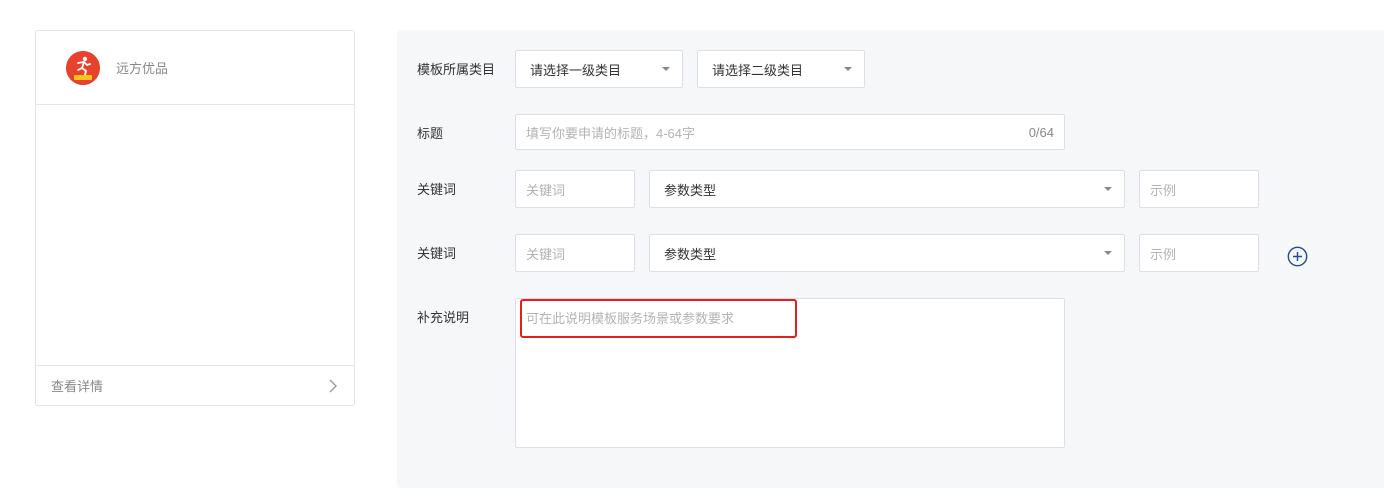 The height and width of the screenshot is (501, 1384). I want to click on category-level2-placeholder: 请选择二级类目, so click(758, 70).